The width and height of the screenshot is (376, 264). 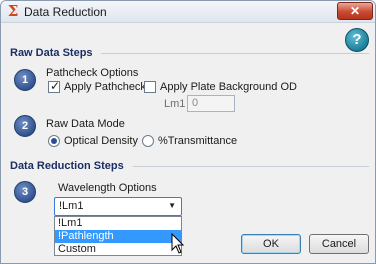 I want to click on wavelength-options-select: !Lm1 ▼, so click(x=118, y=206).